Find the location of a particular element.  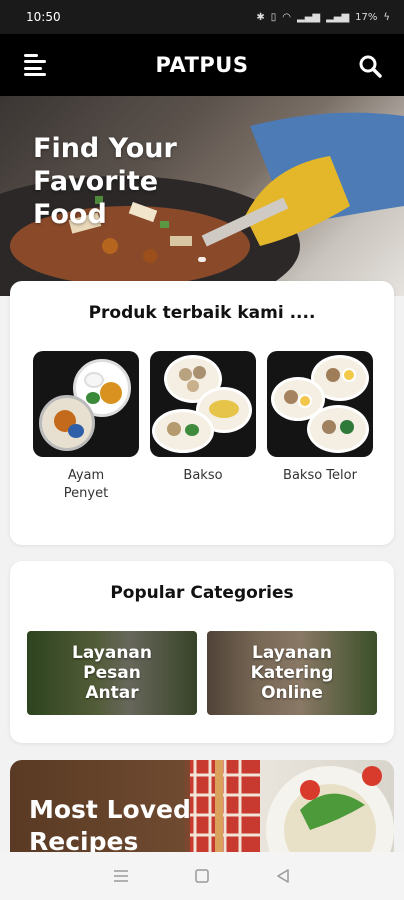

product-label: Bakso Telor is located at coordinates (320, 475).